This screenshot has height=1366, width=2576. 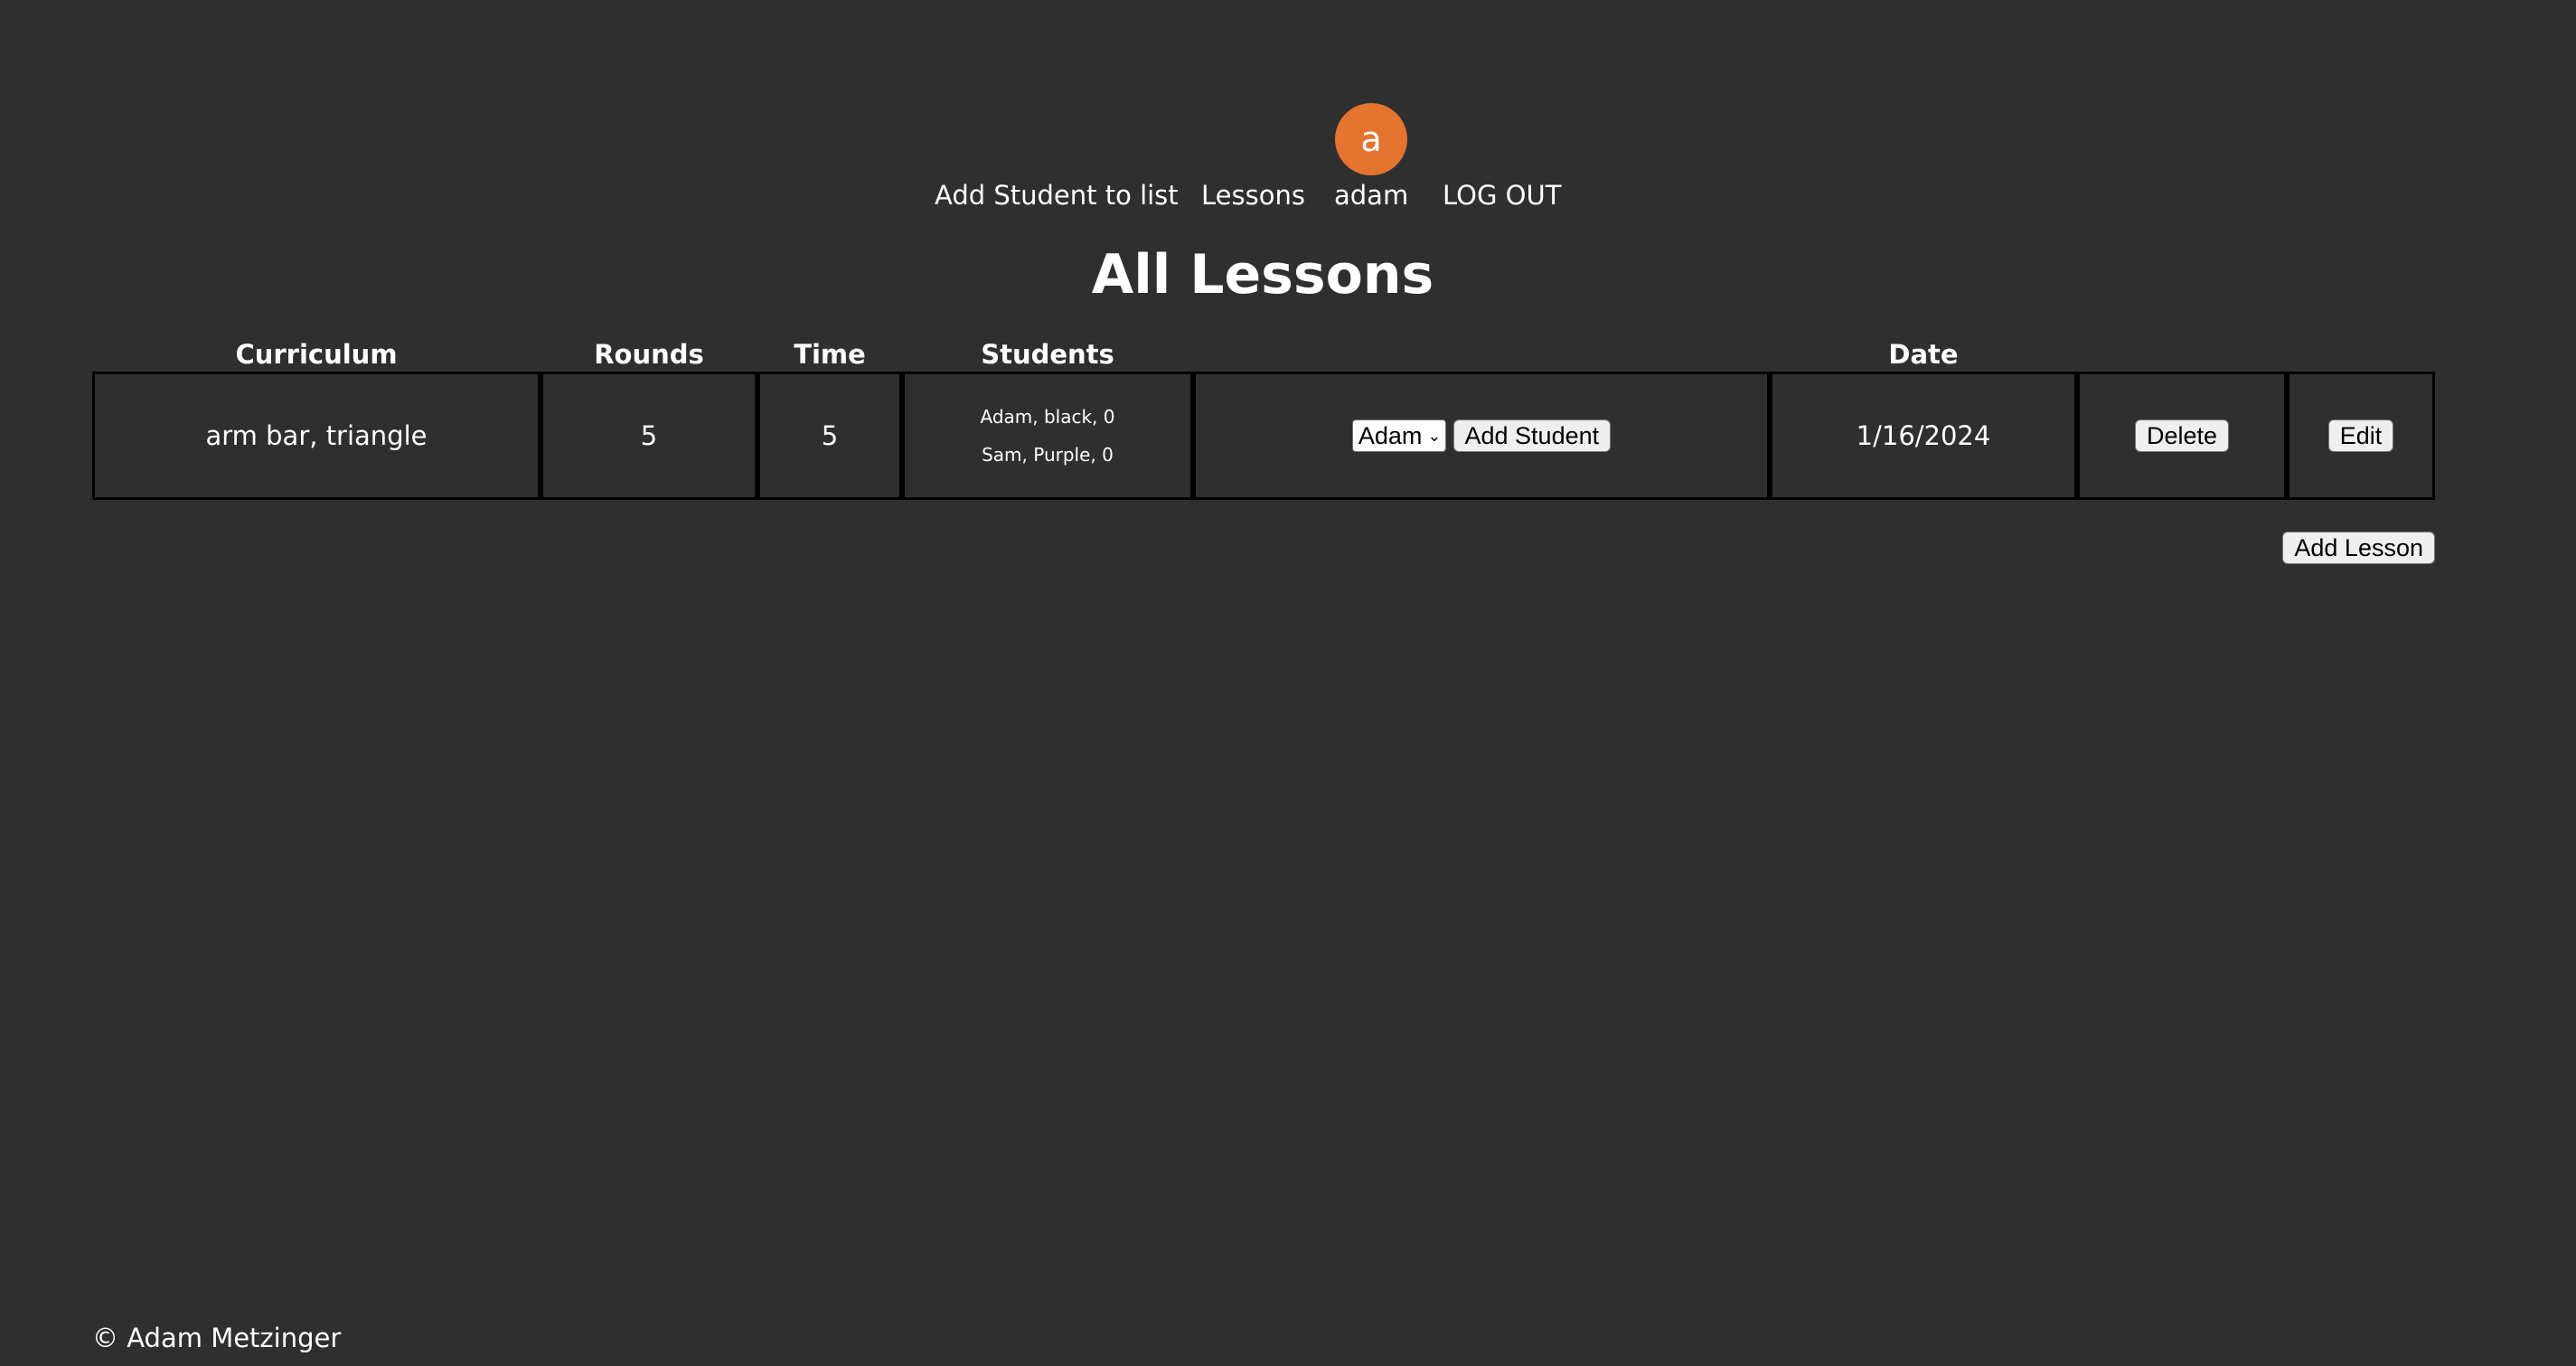 I want to click on avatar-letter: a, so click(x=1371, y=139).